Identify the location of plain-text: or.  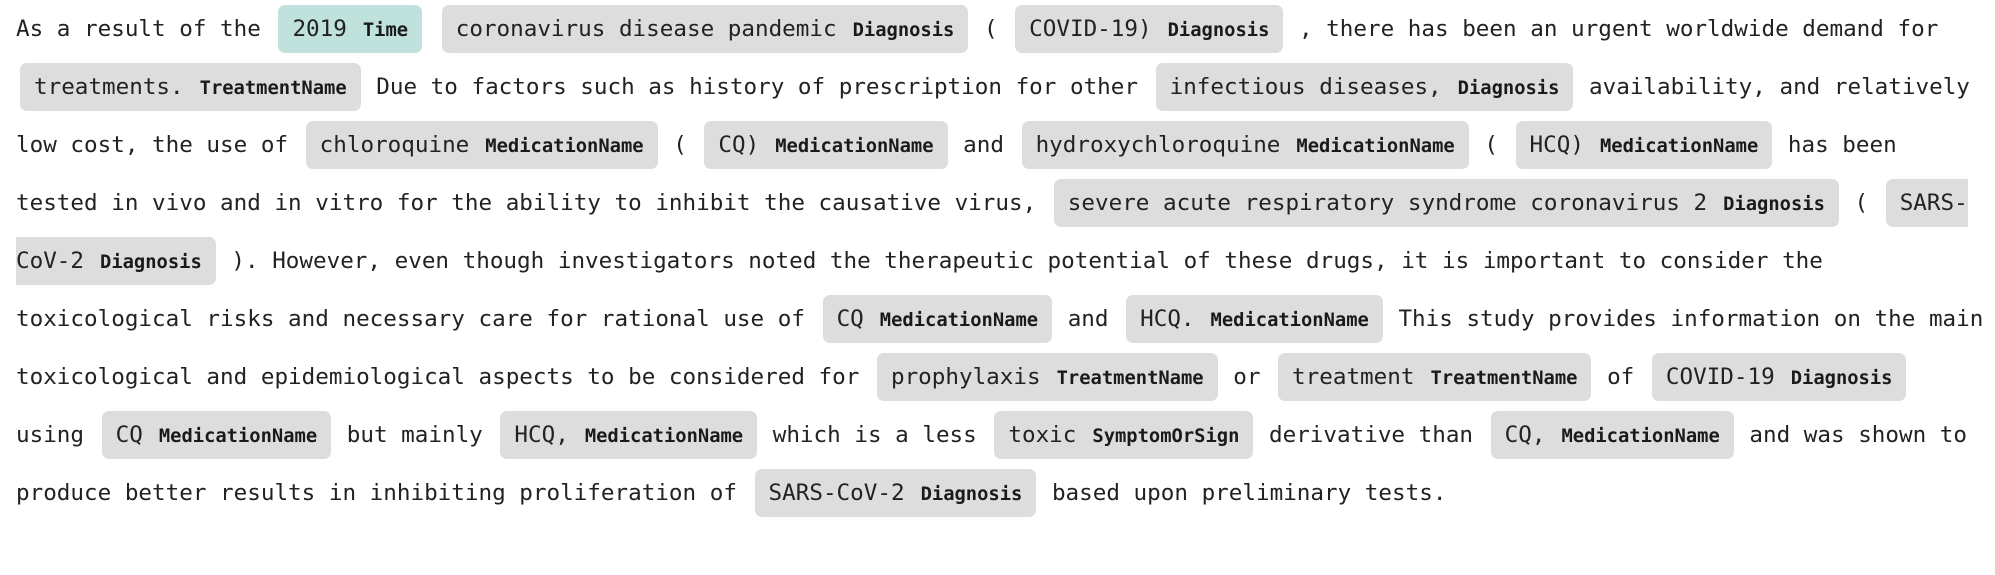
(1247, 377).